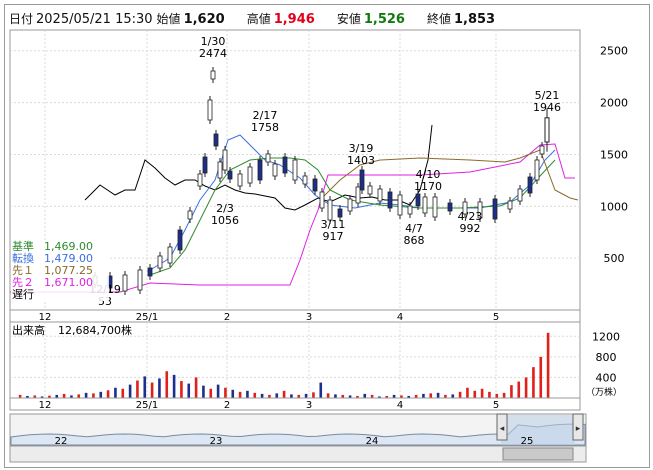  I want to click on annotation-value: 1170, so click(428, 186).